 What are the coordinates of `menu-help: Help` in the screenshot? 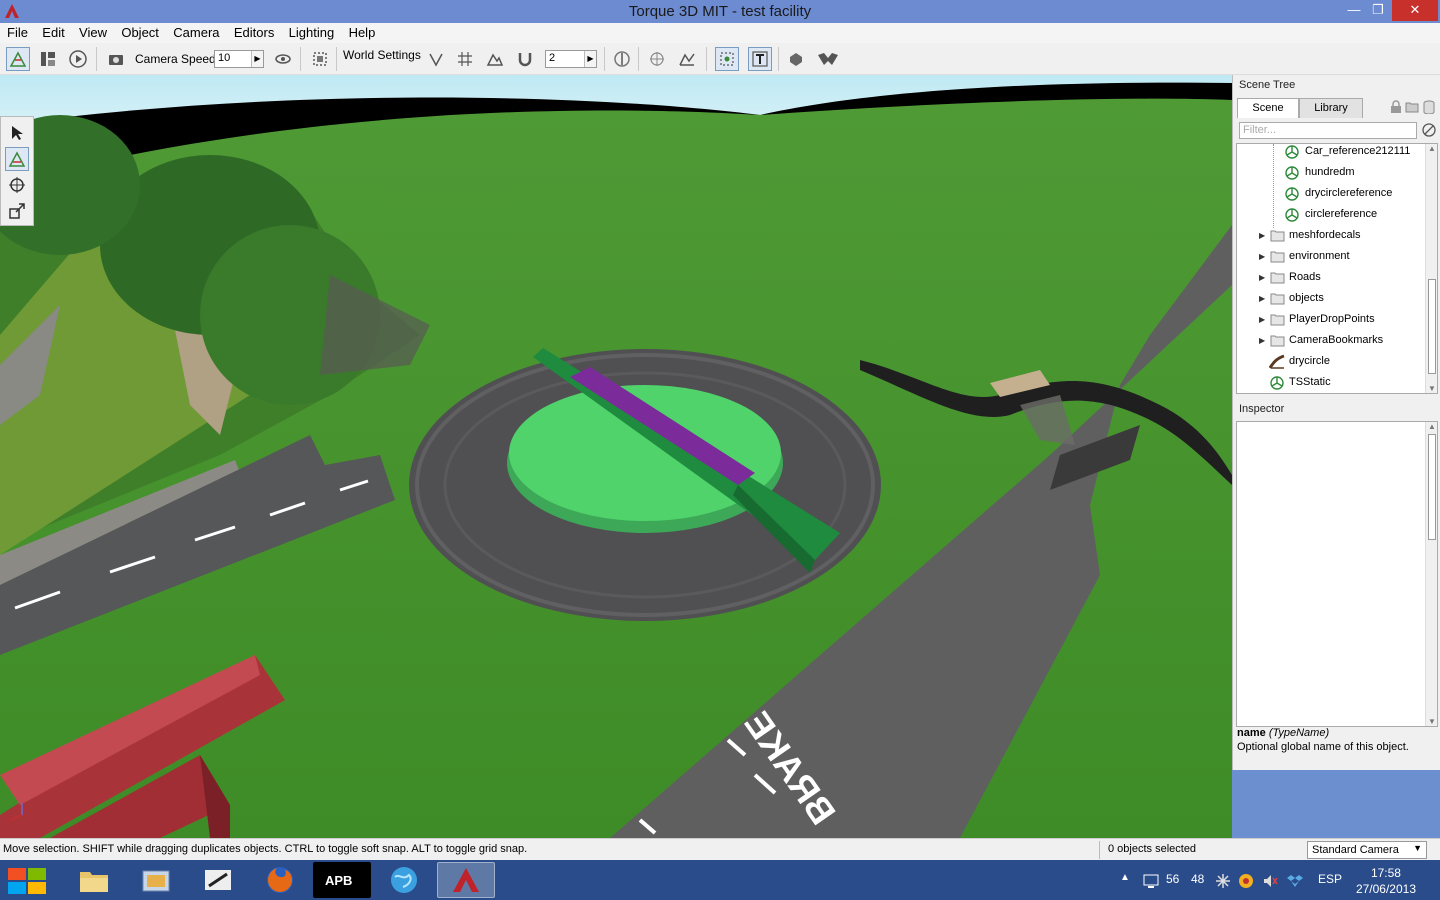 It's located at (362, 32).